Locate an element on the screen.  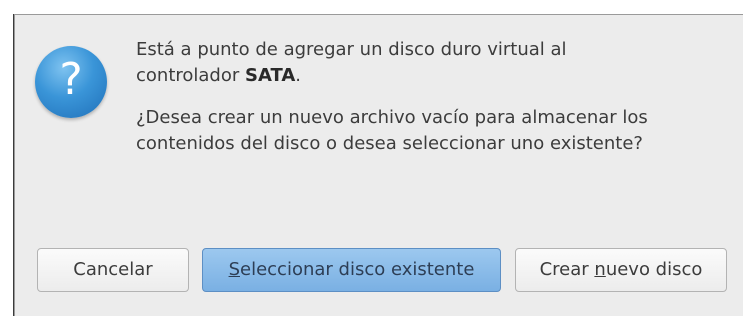
cancel-button: Cancelar is located at coordinates (113, 270).